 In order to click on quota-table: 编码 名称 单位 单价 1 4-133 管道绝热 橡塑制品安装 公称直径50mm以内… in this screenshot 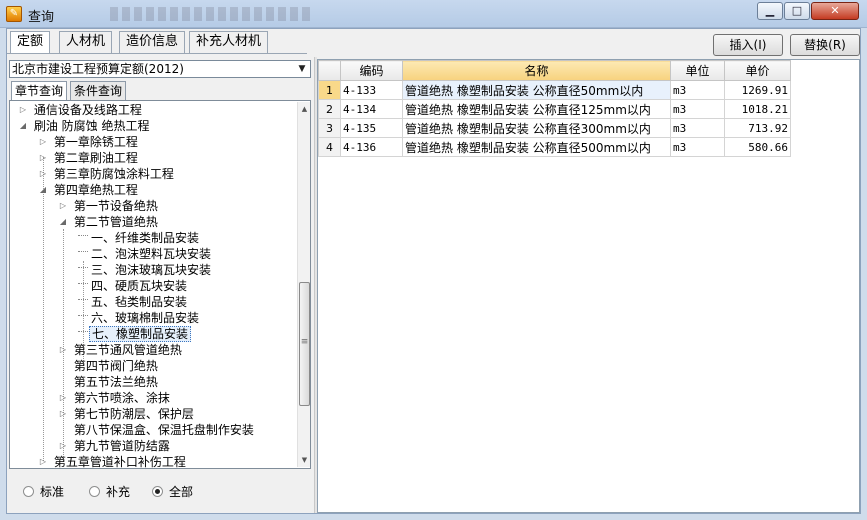, I will do `click(554, 108)`.